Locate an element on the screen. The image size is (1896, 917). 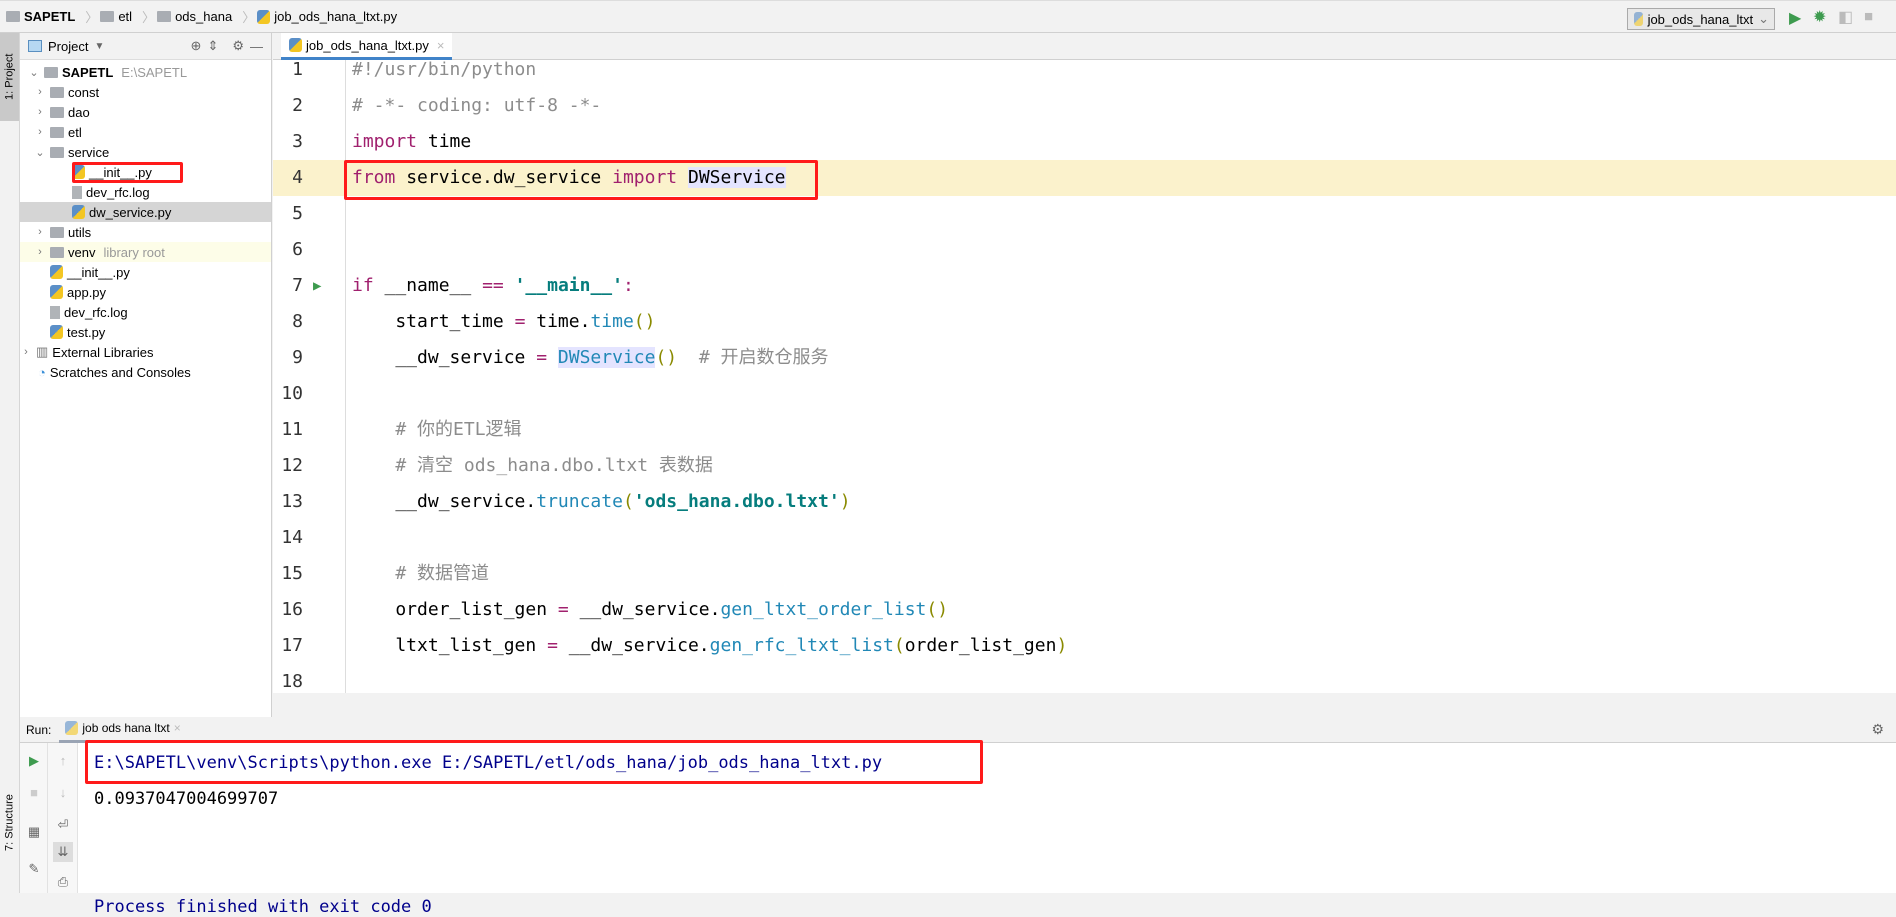
tree-item: dw_service.py is located at coordinates (145, 212).